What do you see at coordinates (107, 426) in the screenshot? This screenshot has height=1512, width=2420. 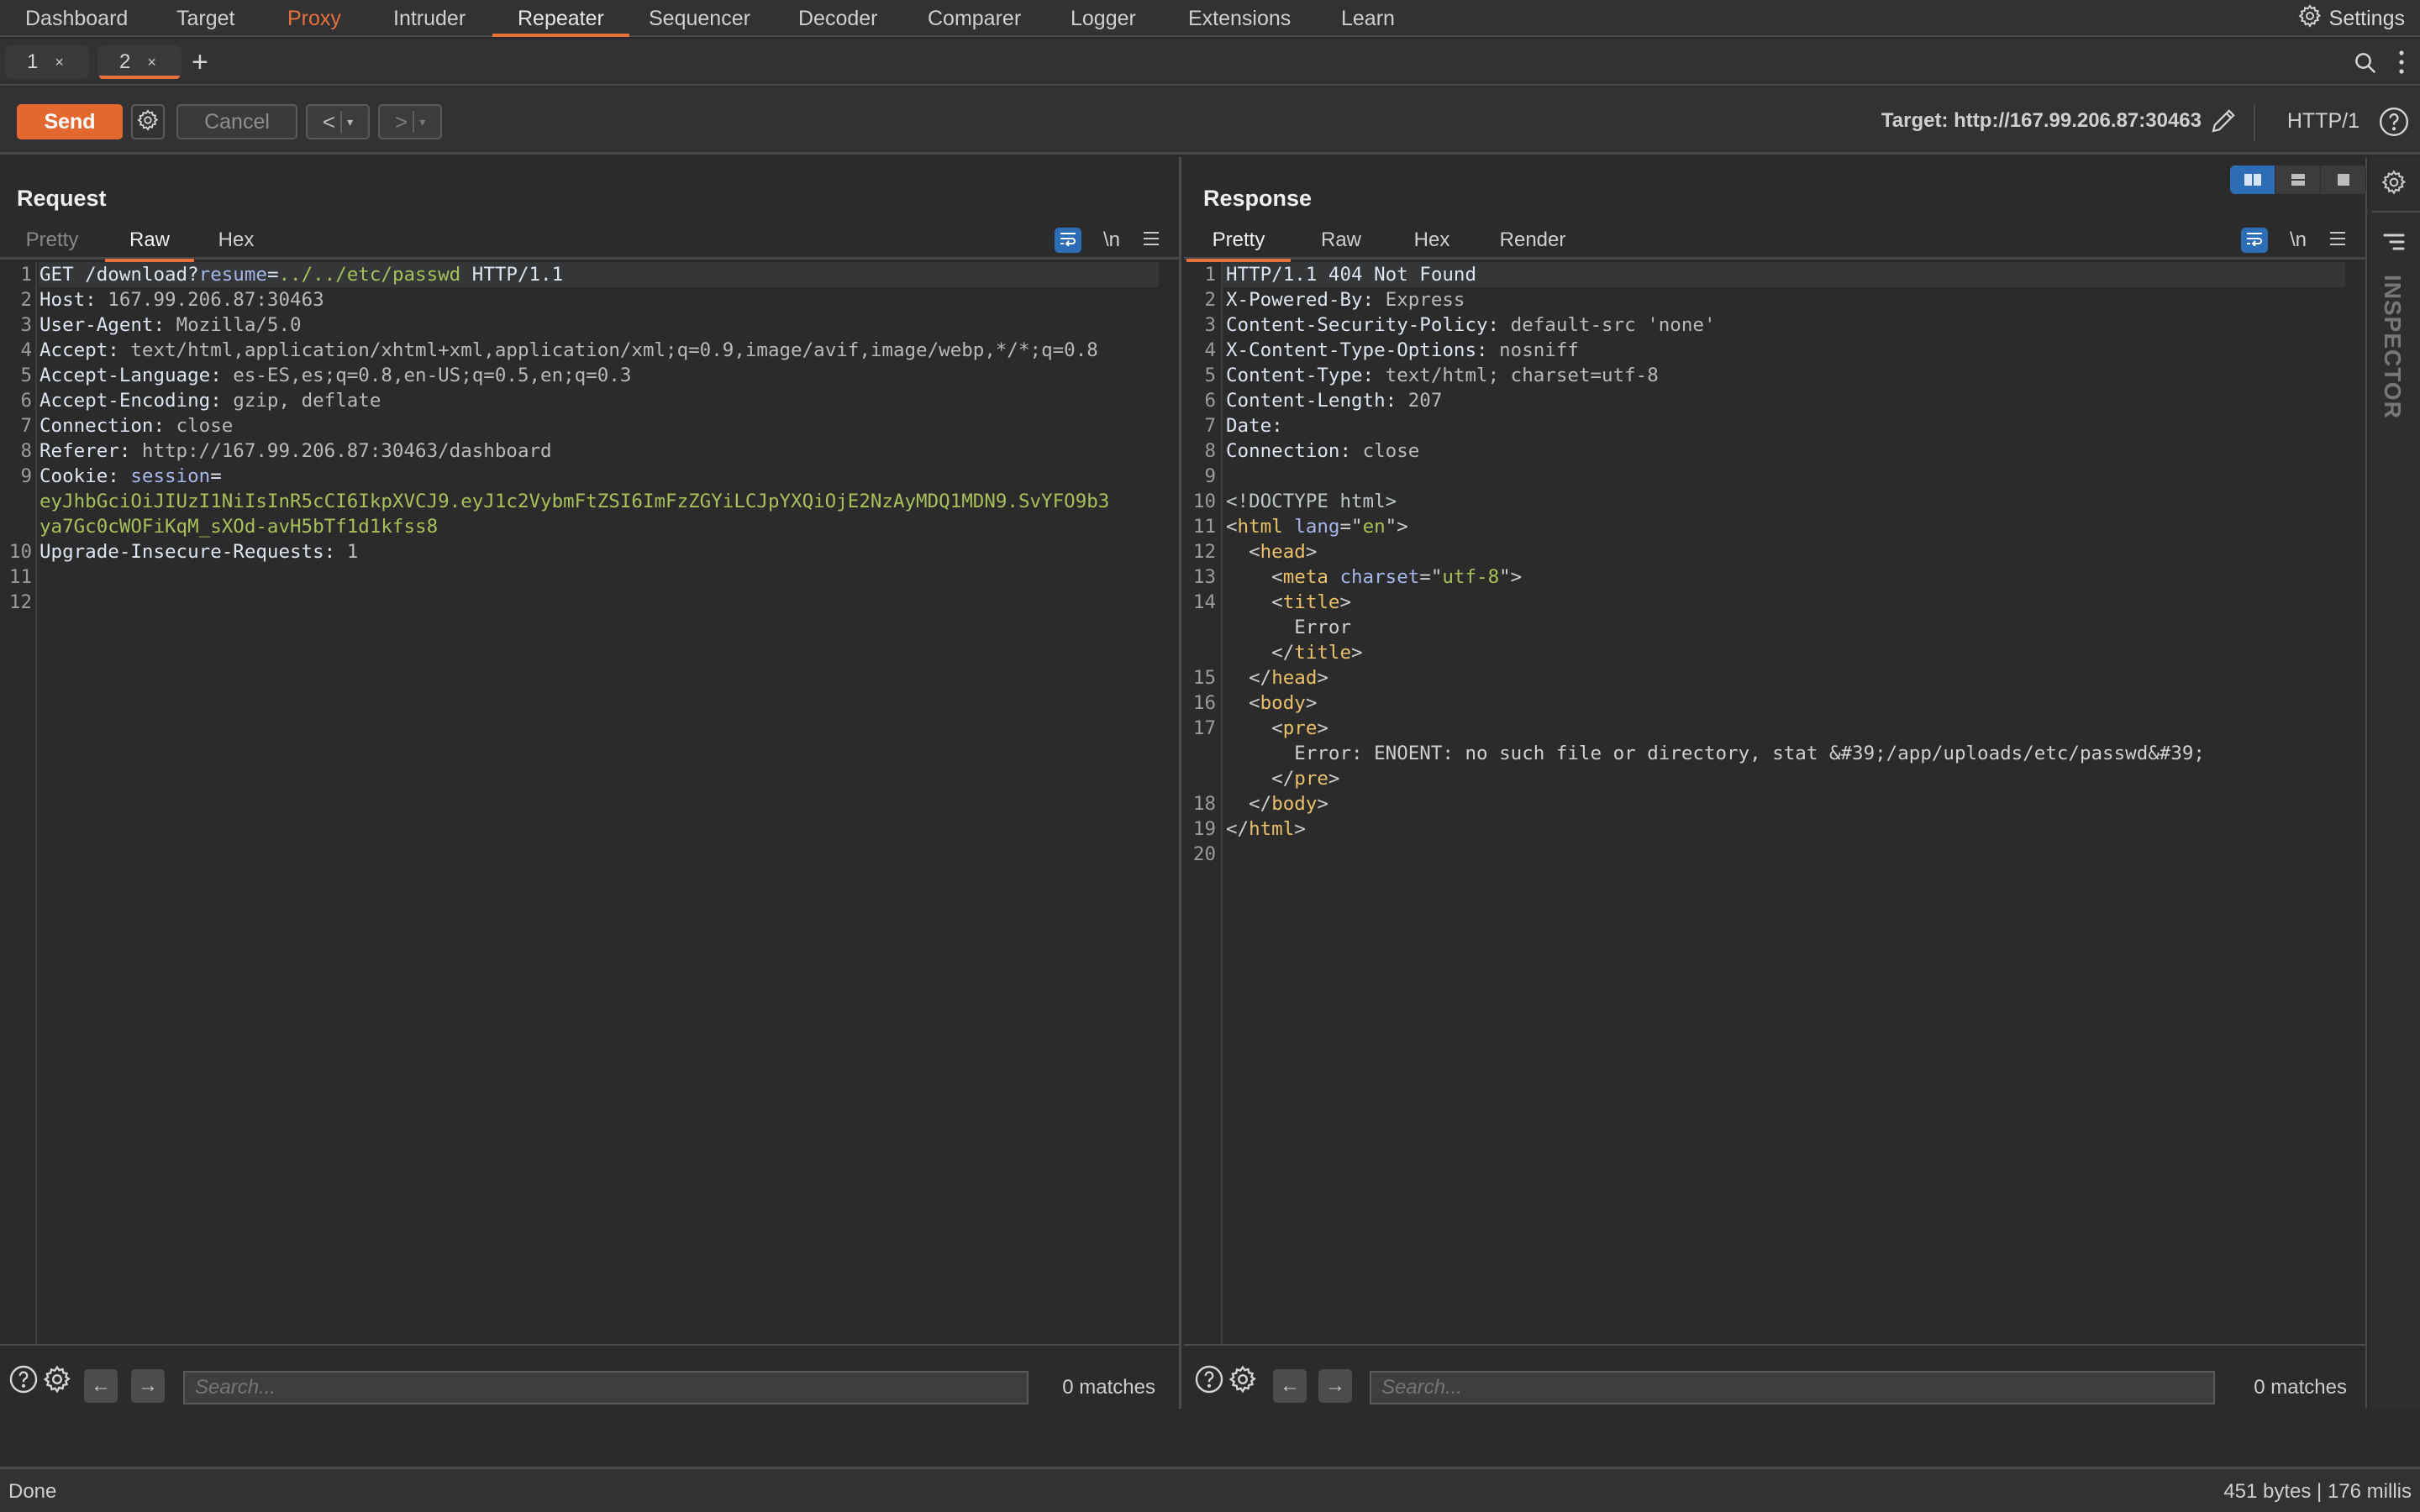 I see `token: Connection:` at bounding box center [107, 426].